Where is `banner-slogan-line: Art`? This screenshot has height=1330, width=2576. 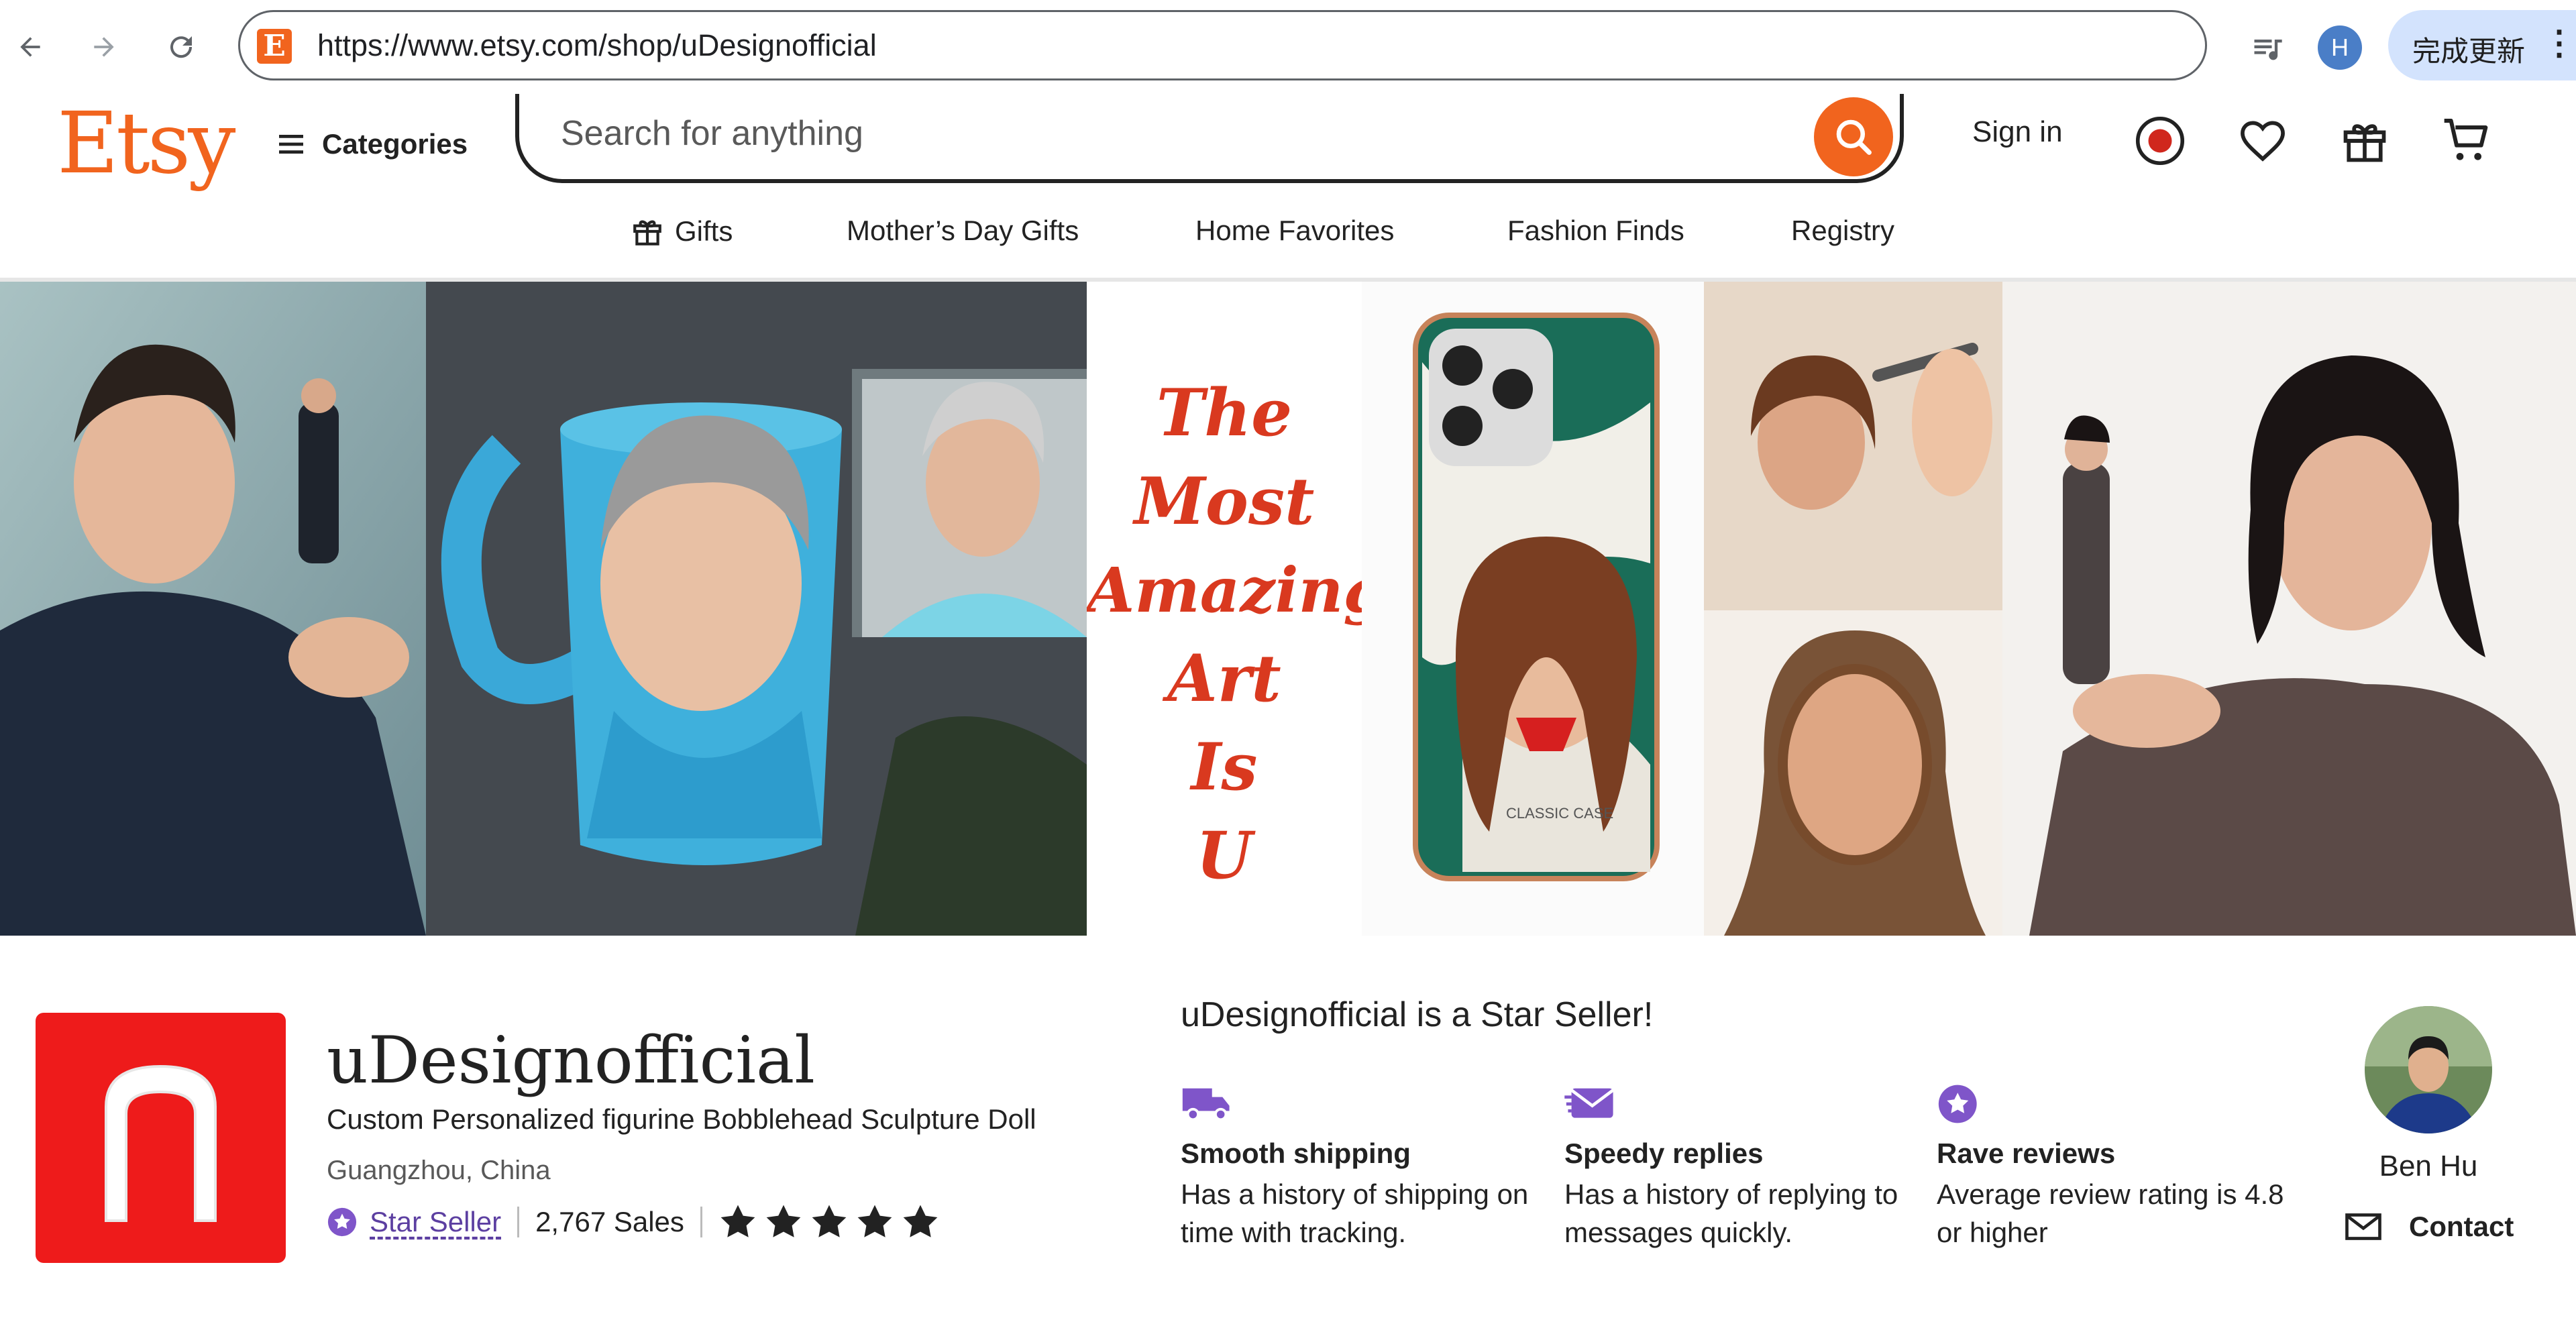 banner-slogan-line: Art is located at coordinates (1224, 678).